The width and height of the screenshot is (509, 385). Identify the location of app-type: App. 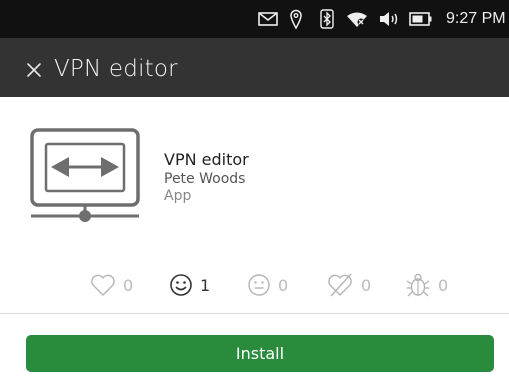
(178, 196).